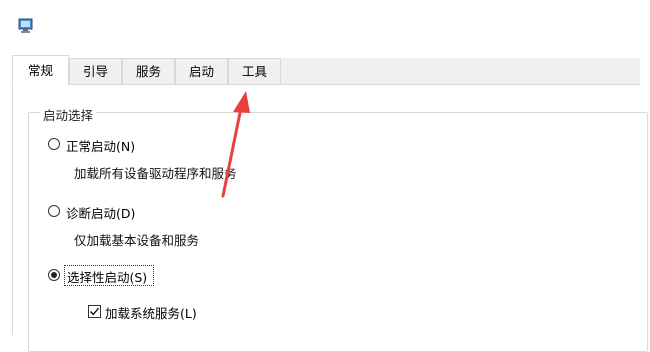  Describe the element at coordinates (235, 144) in the screenshot. I see `red-arrow-icon` at that location.